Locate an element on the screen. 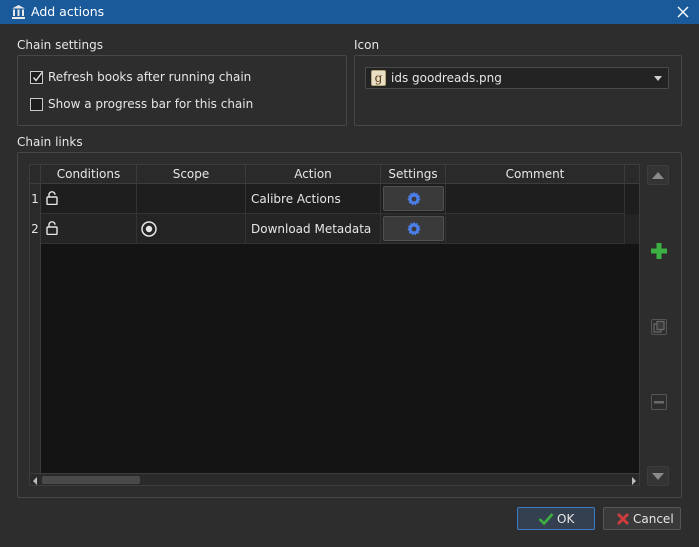 Image resolution: width=699 pixels, height=547 pixels. add-button is located at coordinates (658, 250).